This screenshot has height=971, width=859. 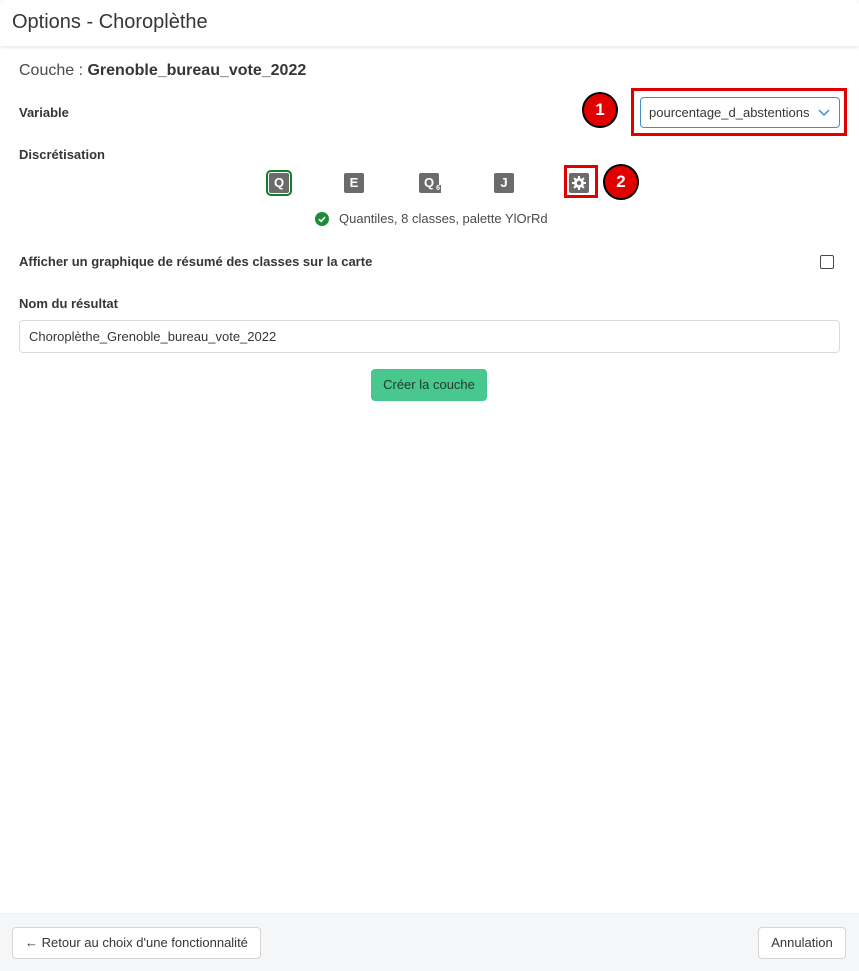 I want to click on q6-icon: Q6, so click(x=430, y=183).